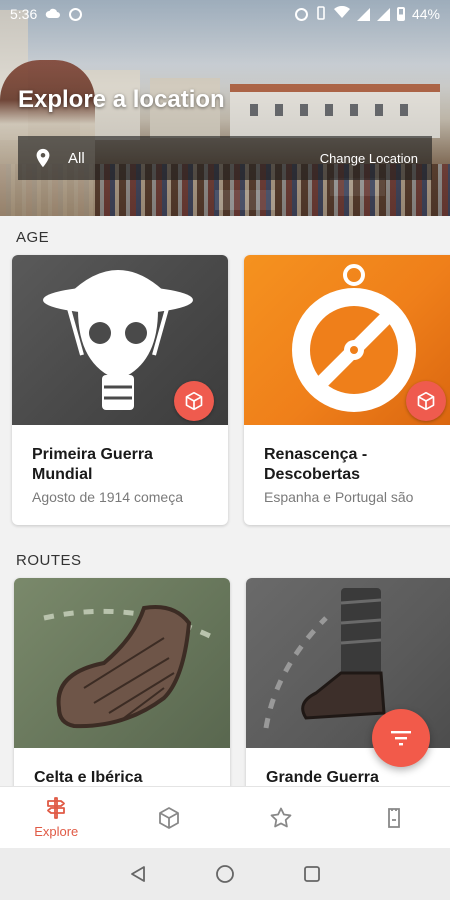 This screenshot has width=450, height=900. I want to click on route-card-celta: Celta e Ibérica, so click(122, 688).